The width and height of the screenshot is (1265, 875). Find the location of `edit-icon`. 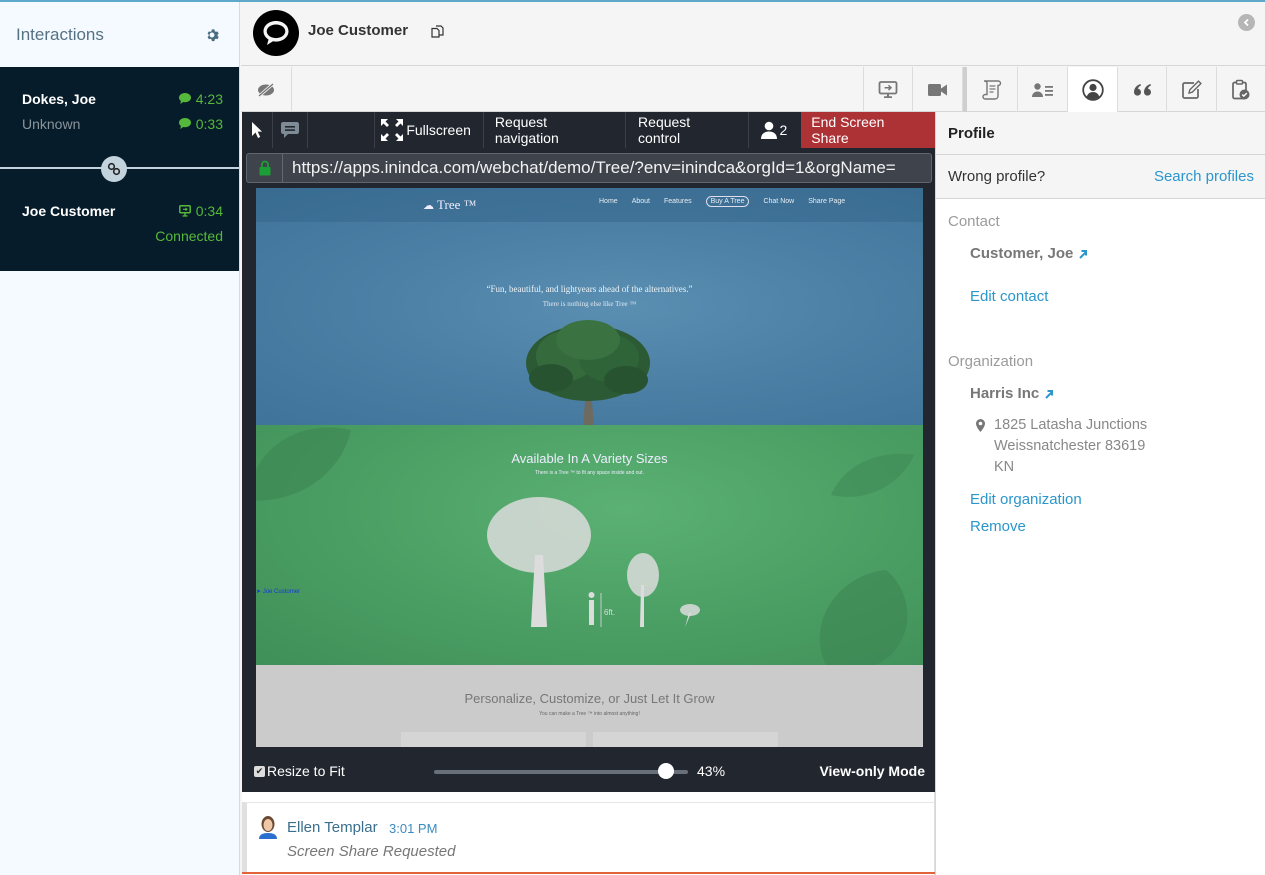

edit-icon is located at coordinates (1191, 89).